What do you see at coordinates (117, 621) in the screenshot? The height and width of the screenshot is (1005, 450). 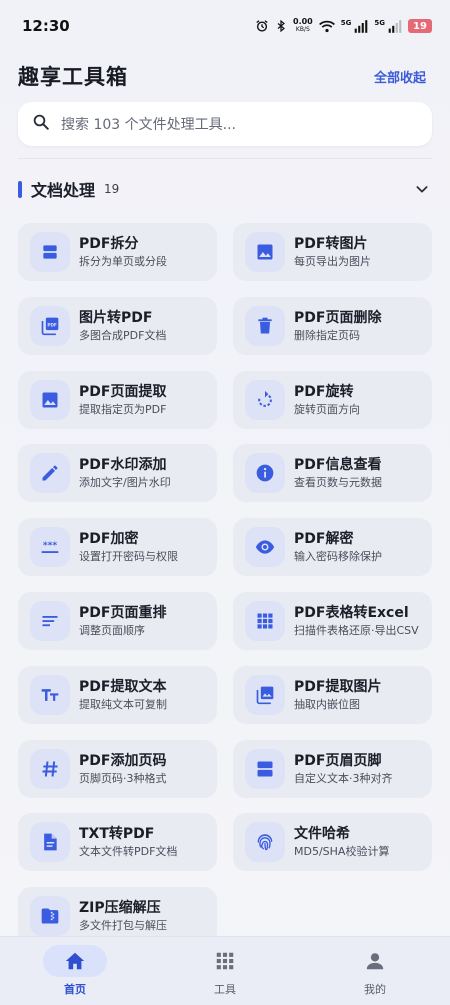 I see `tool-card: PDF页面重排 调整页面顺序` at bounding box center [117, 621].